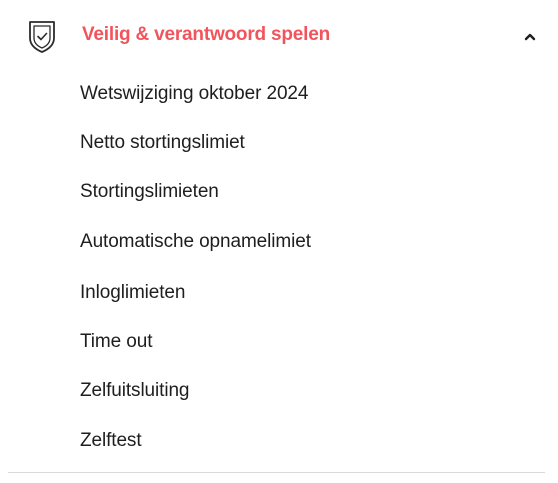  I want to click on submenu-item-automatische-opnamelimiet: Automatische opnamelimiet, so click(195, 242).